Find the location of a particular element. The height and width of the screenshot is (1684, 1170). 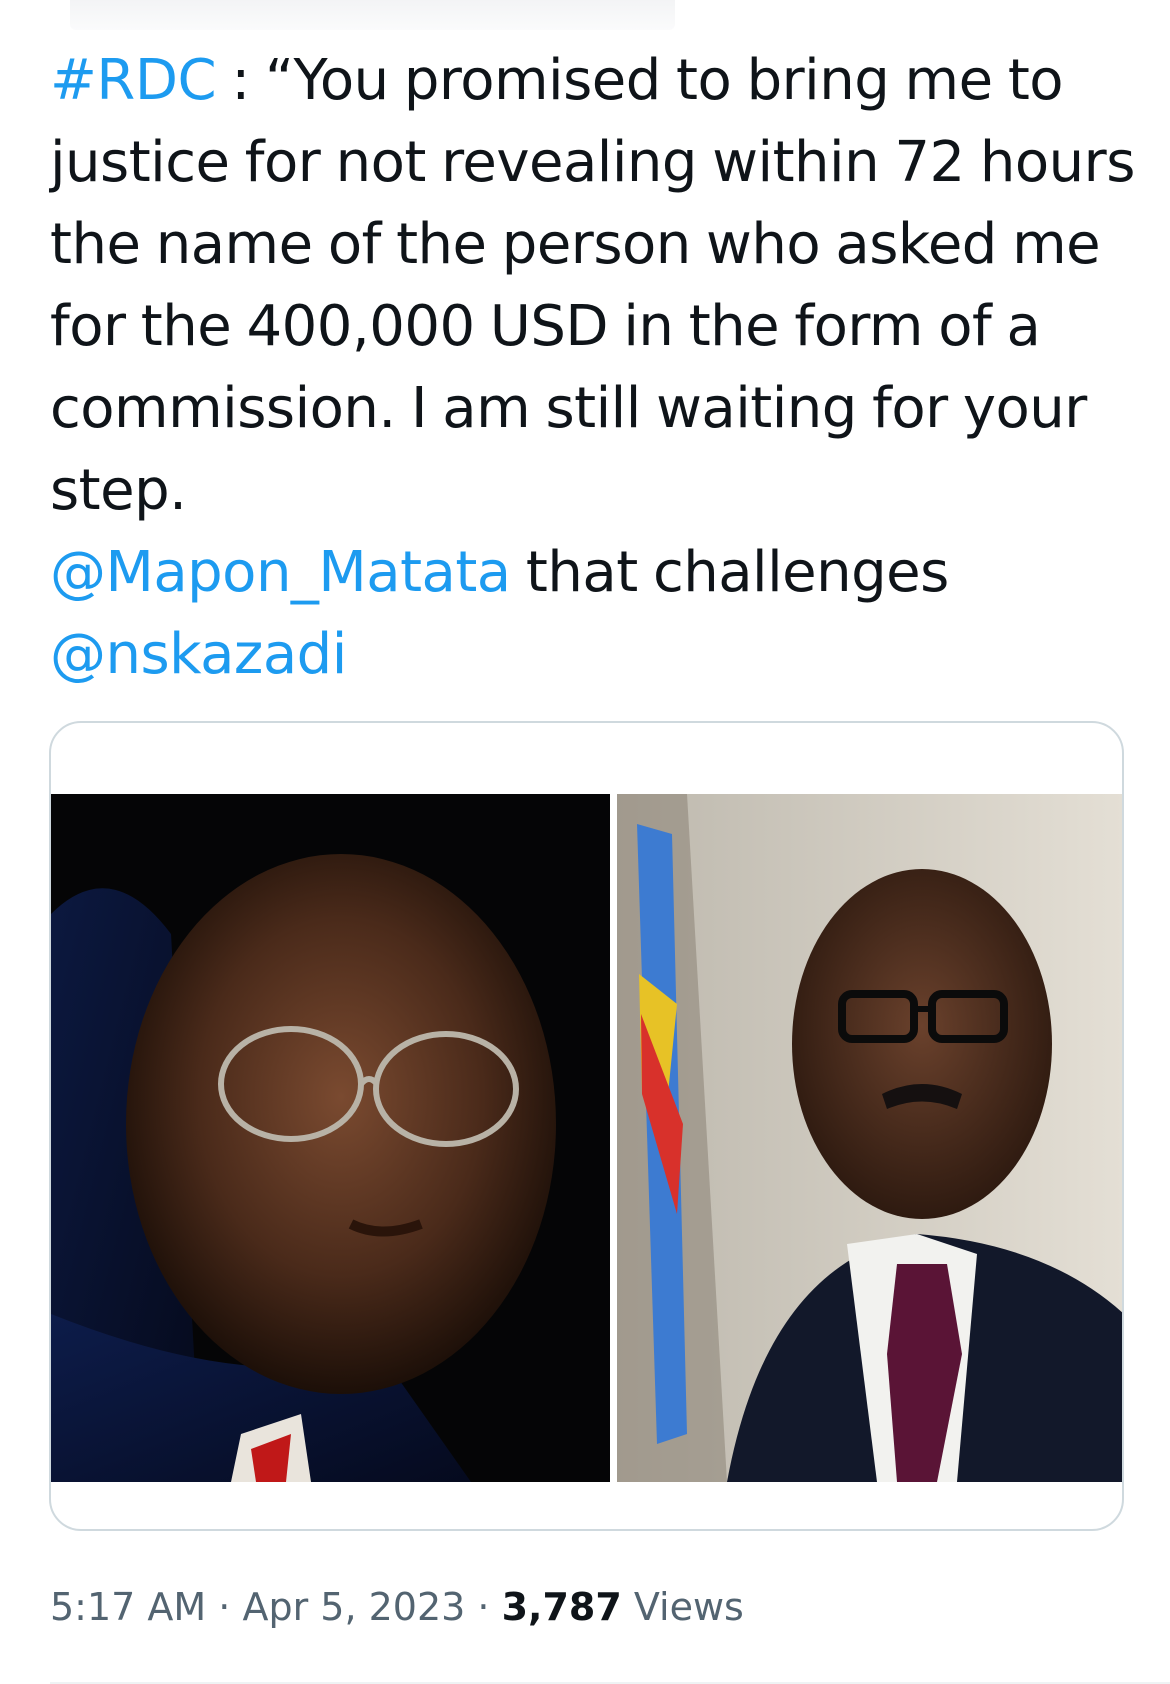

views-label: Views is located at coordinates (683, 1607).